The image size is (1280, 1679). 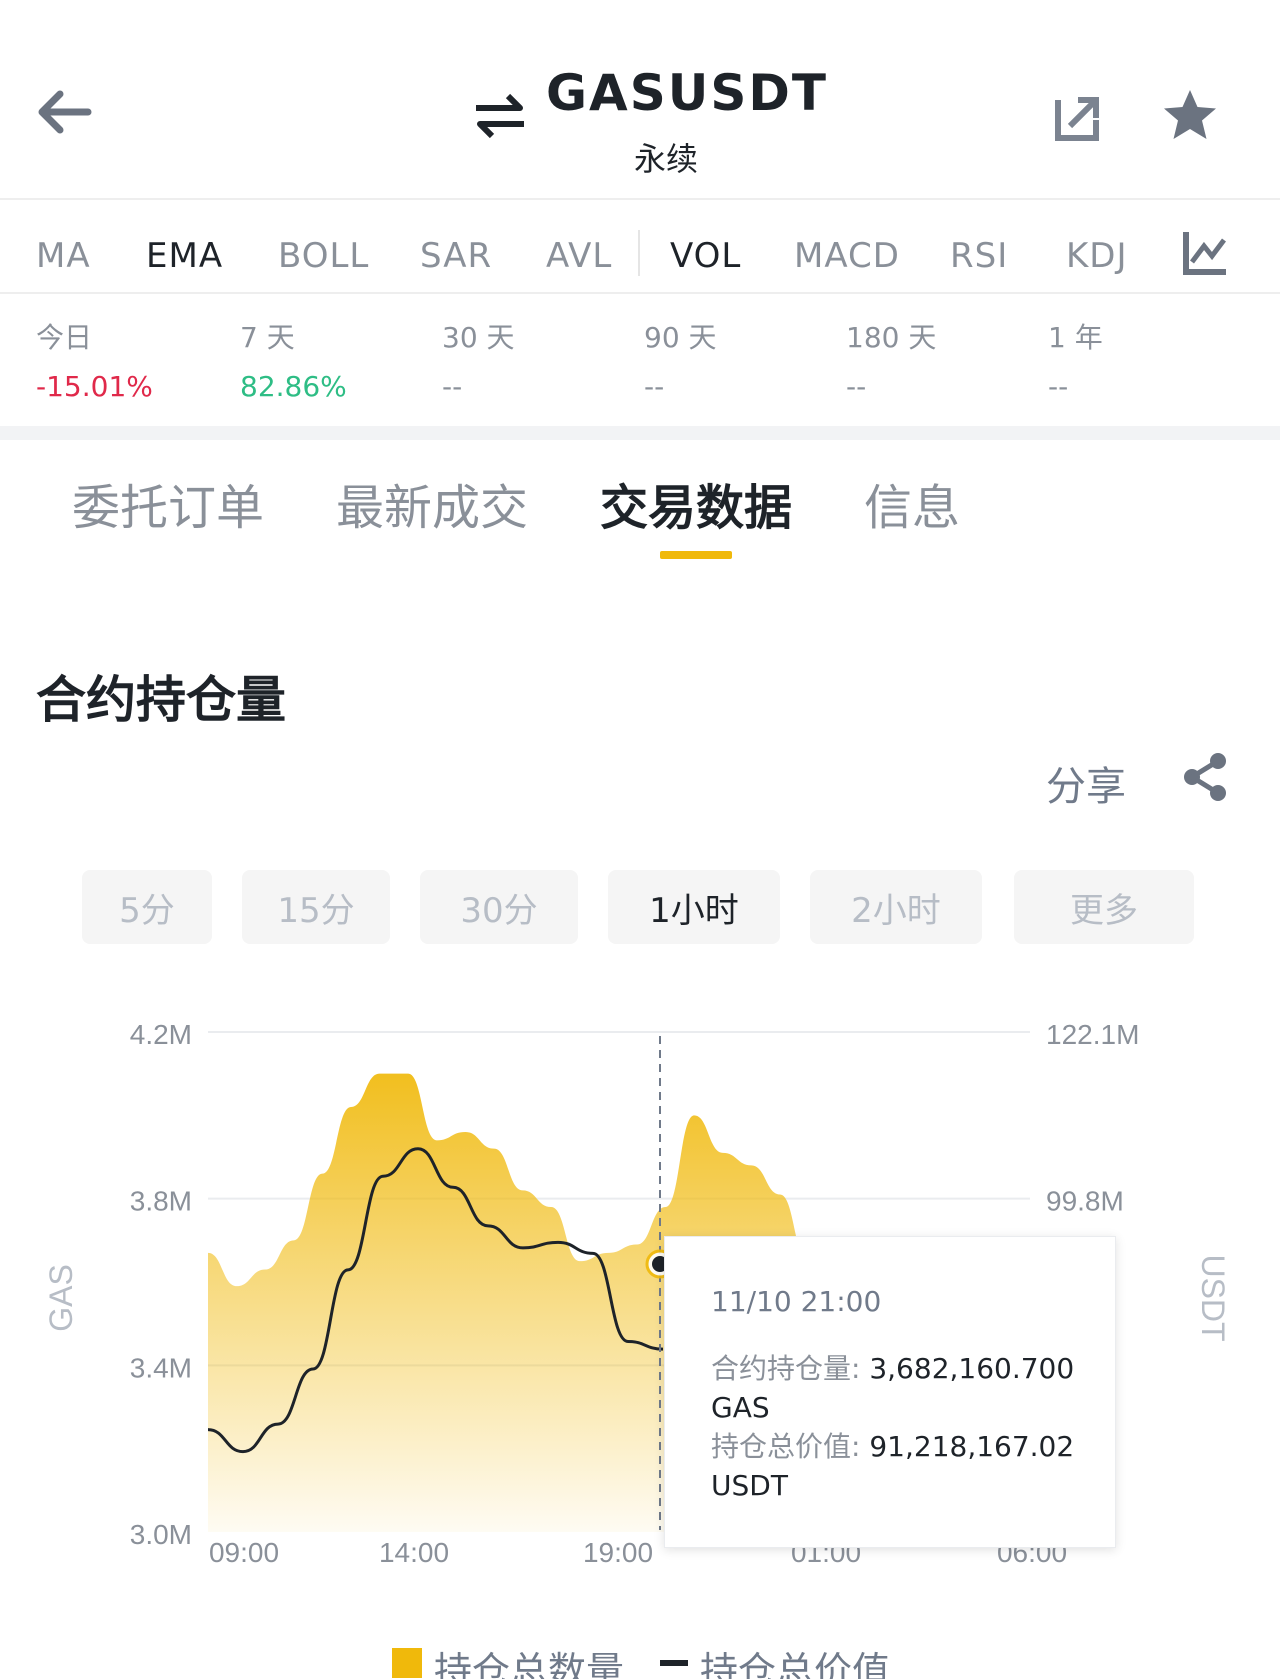 I want to click on back-arrow-icon, so click(x=65, y=112).